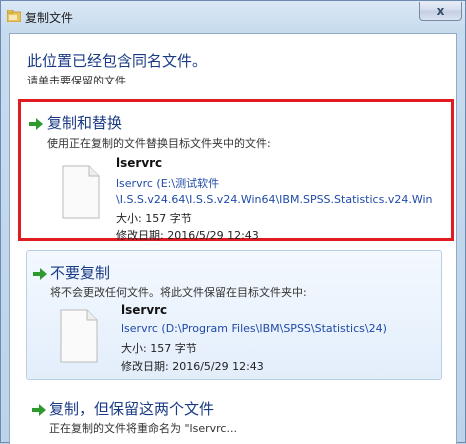 The height and width of the screenshot is (444, 466). I want to click on close-icon: x, so click(440, 11).